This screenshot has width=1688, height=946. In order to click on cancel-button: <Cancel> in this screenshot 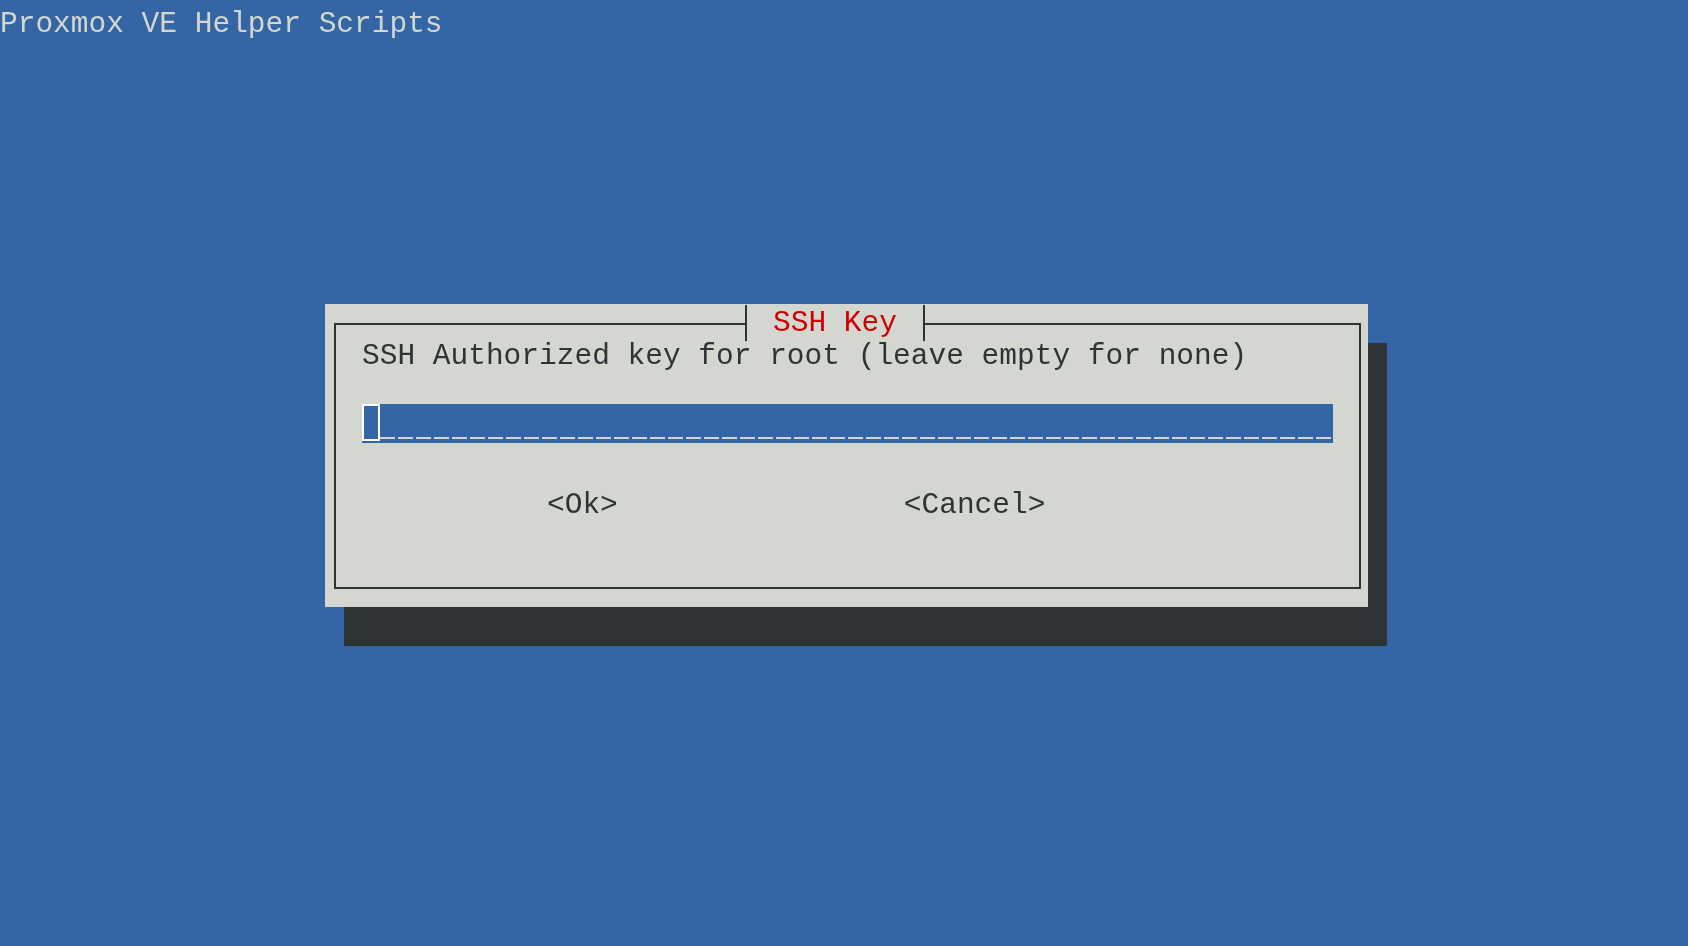, I will do `click(974, 505)`.